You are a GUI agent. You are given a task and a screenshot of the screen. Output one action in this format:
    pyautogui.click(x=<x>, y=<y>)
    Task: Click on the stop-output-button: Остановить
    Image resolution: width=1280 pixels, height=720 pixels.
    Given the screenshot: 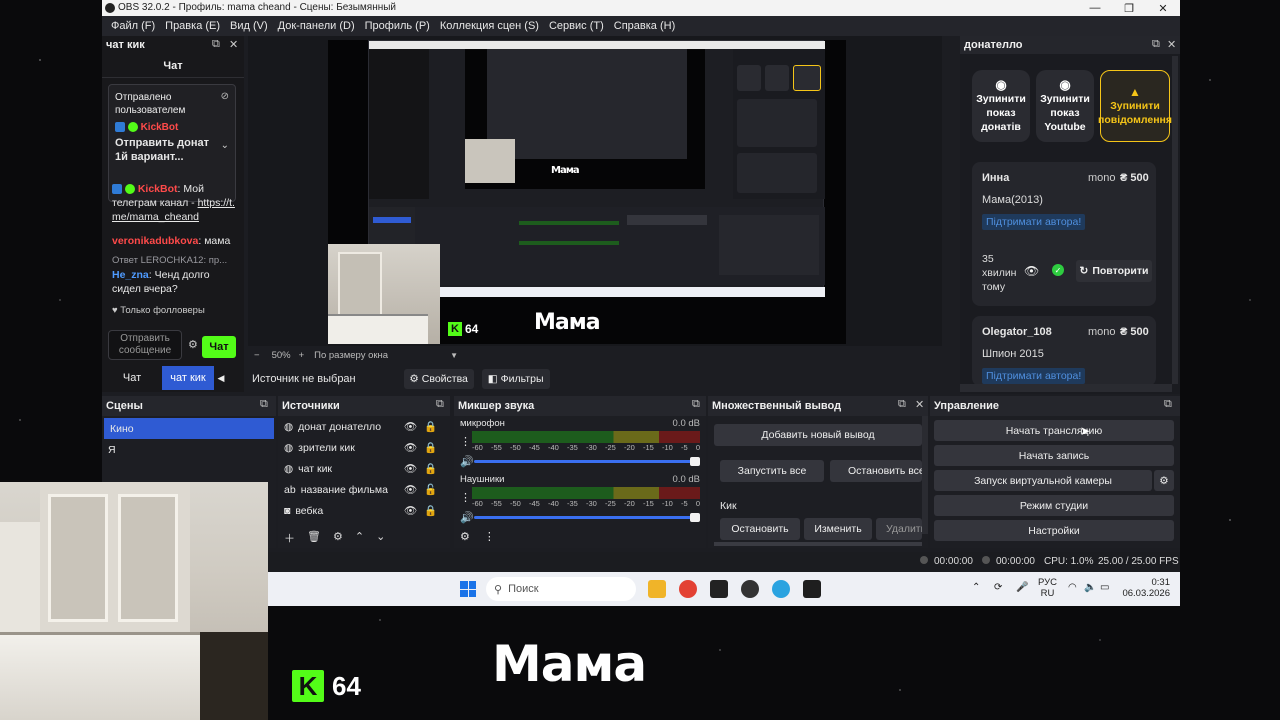 What is the action you would take?
    pyautogui.click(x=760, y=529)
    